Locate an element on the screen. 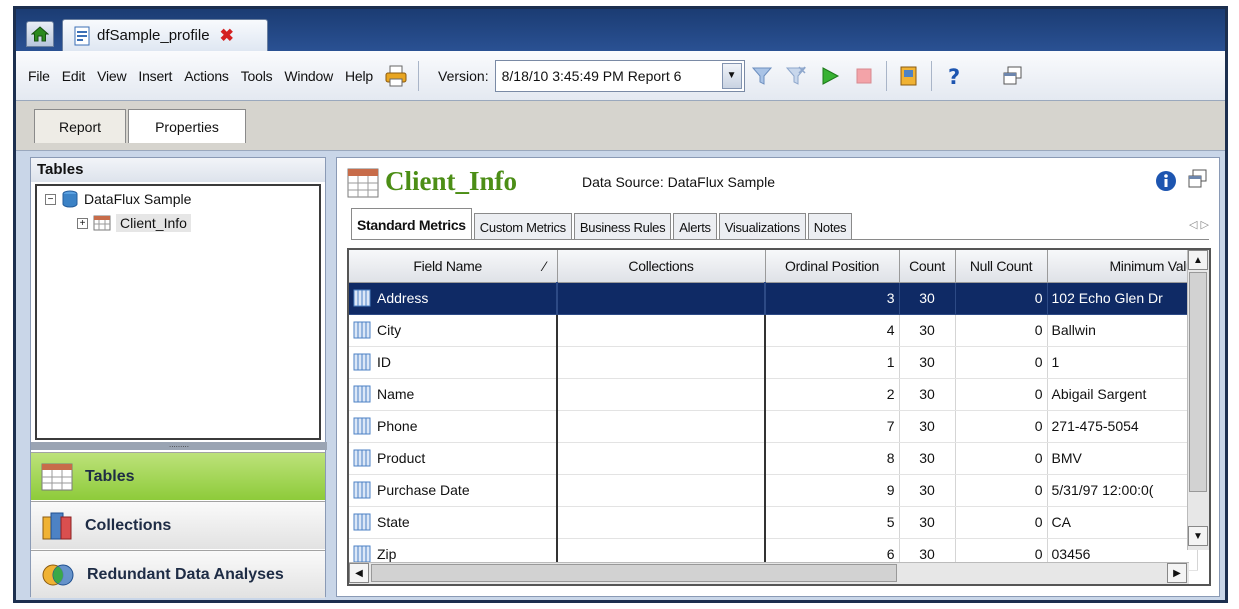 The width and height of the screenshot is (1239, 609). tab-alerts: Alerts is located at coordinates (695, 226).